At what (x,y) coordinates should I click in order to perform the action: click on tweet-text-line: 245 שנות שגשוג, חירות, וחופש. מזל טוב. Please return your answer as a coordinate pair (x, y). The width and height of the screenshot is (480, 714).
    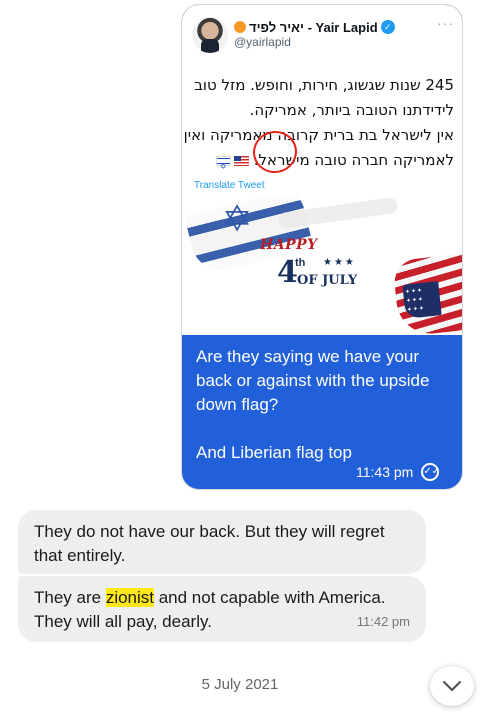
    Looking at the image, I should click on (324, 85).